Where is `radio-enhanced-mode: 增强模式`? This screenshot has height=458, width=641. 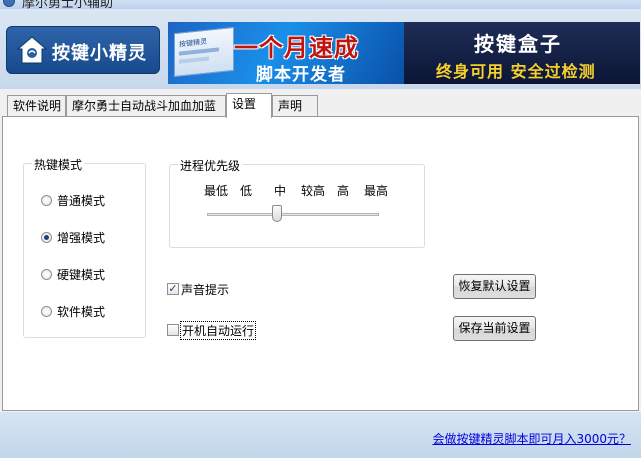 radio-enhanced-mode: 增强模式 is located at coordinates (73, 237).